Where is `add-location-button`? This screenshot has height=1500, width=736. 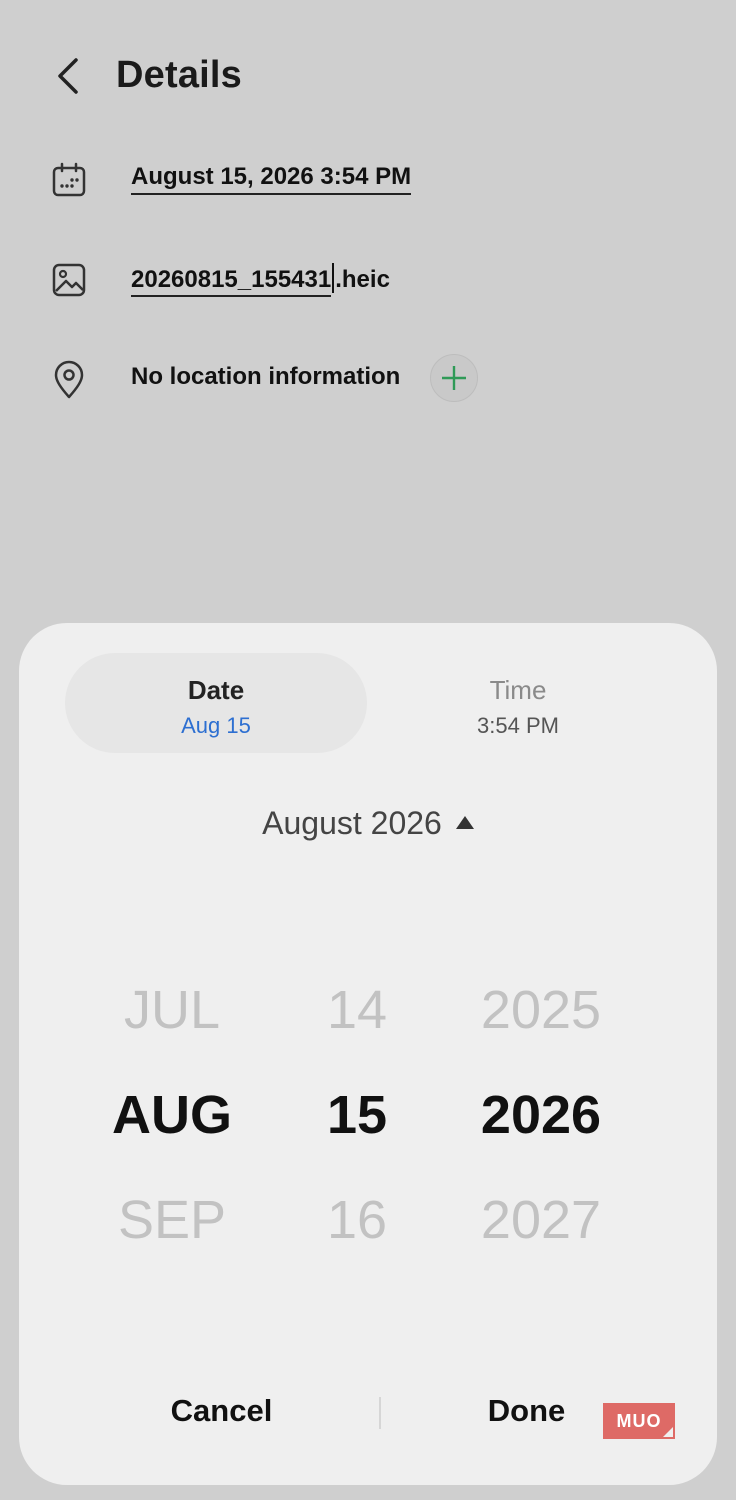
add-location-button is located at coordinates (454, 378).